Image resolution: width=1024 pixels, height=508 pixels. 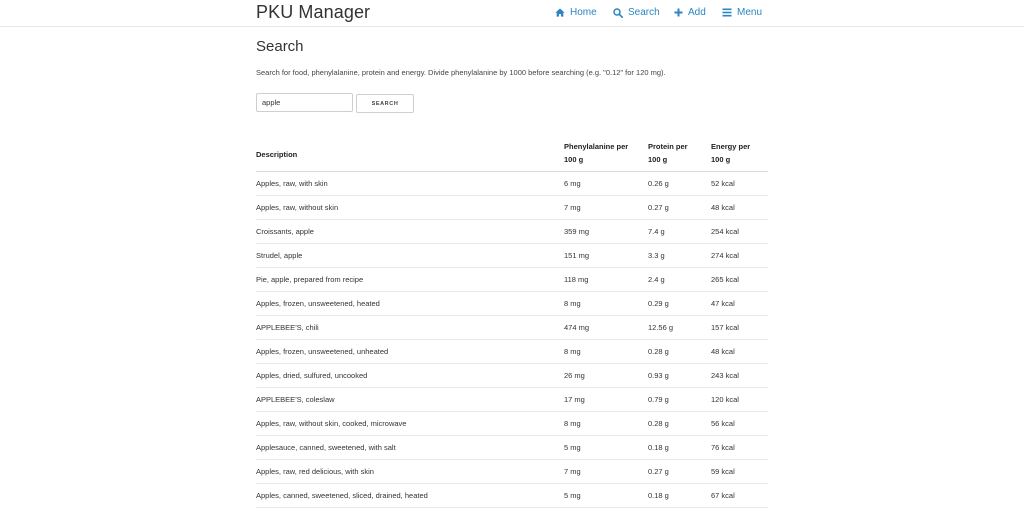 What do you see at coordinates (576, 279) in the screenshot?
I see `cell-phenylalanine: 118 mg` at bounding box center [576, 279].